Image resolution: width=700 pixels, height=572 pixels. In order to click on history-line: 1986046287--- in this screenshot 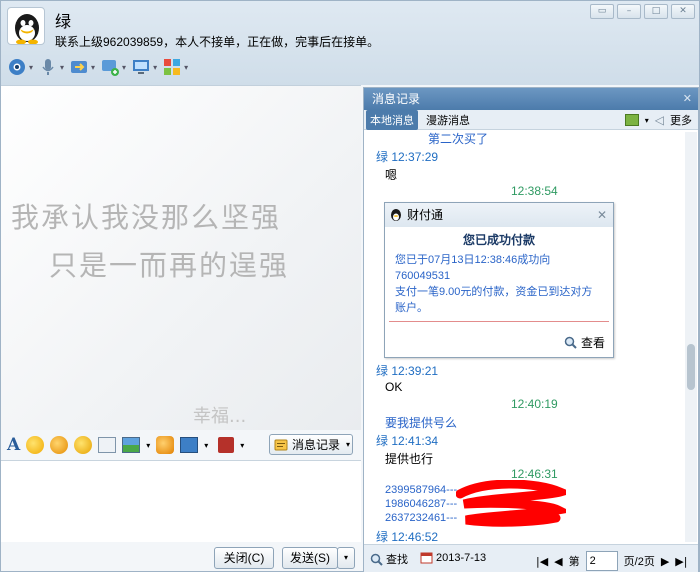, I will do `click(421, 504)`.